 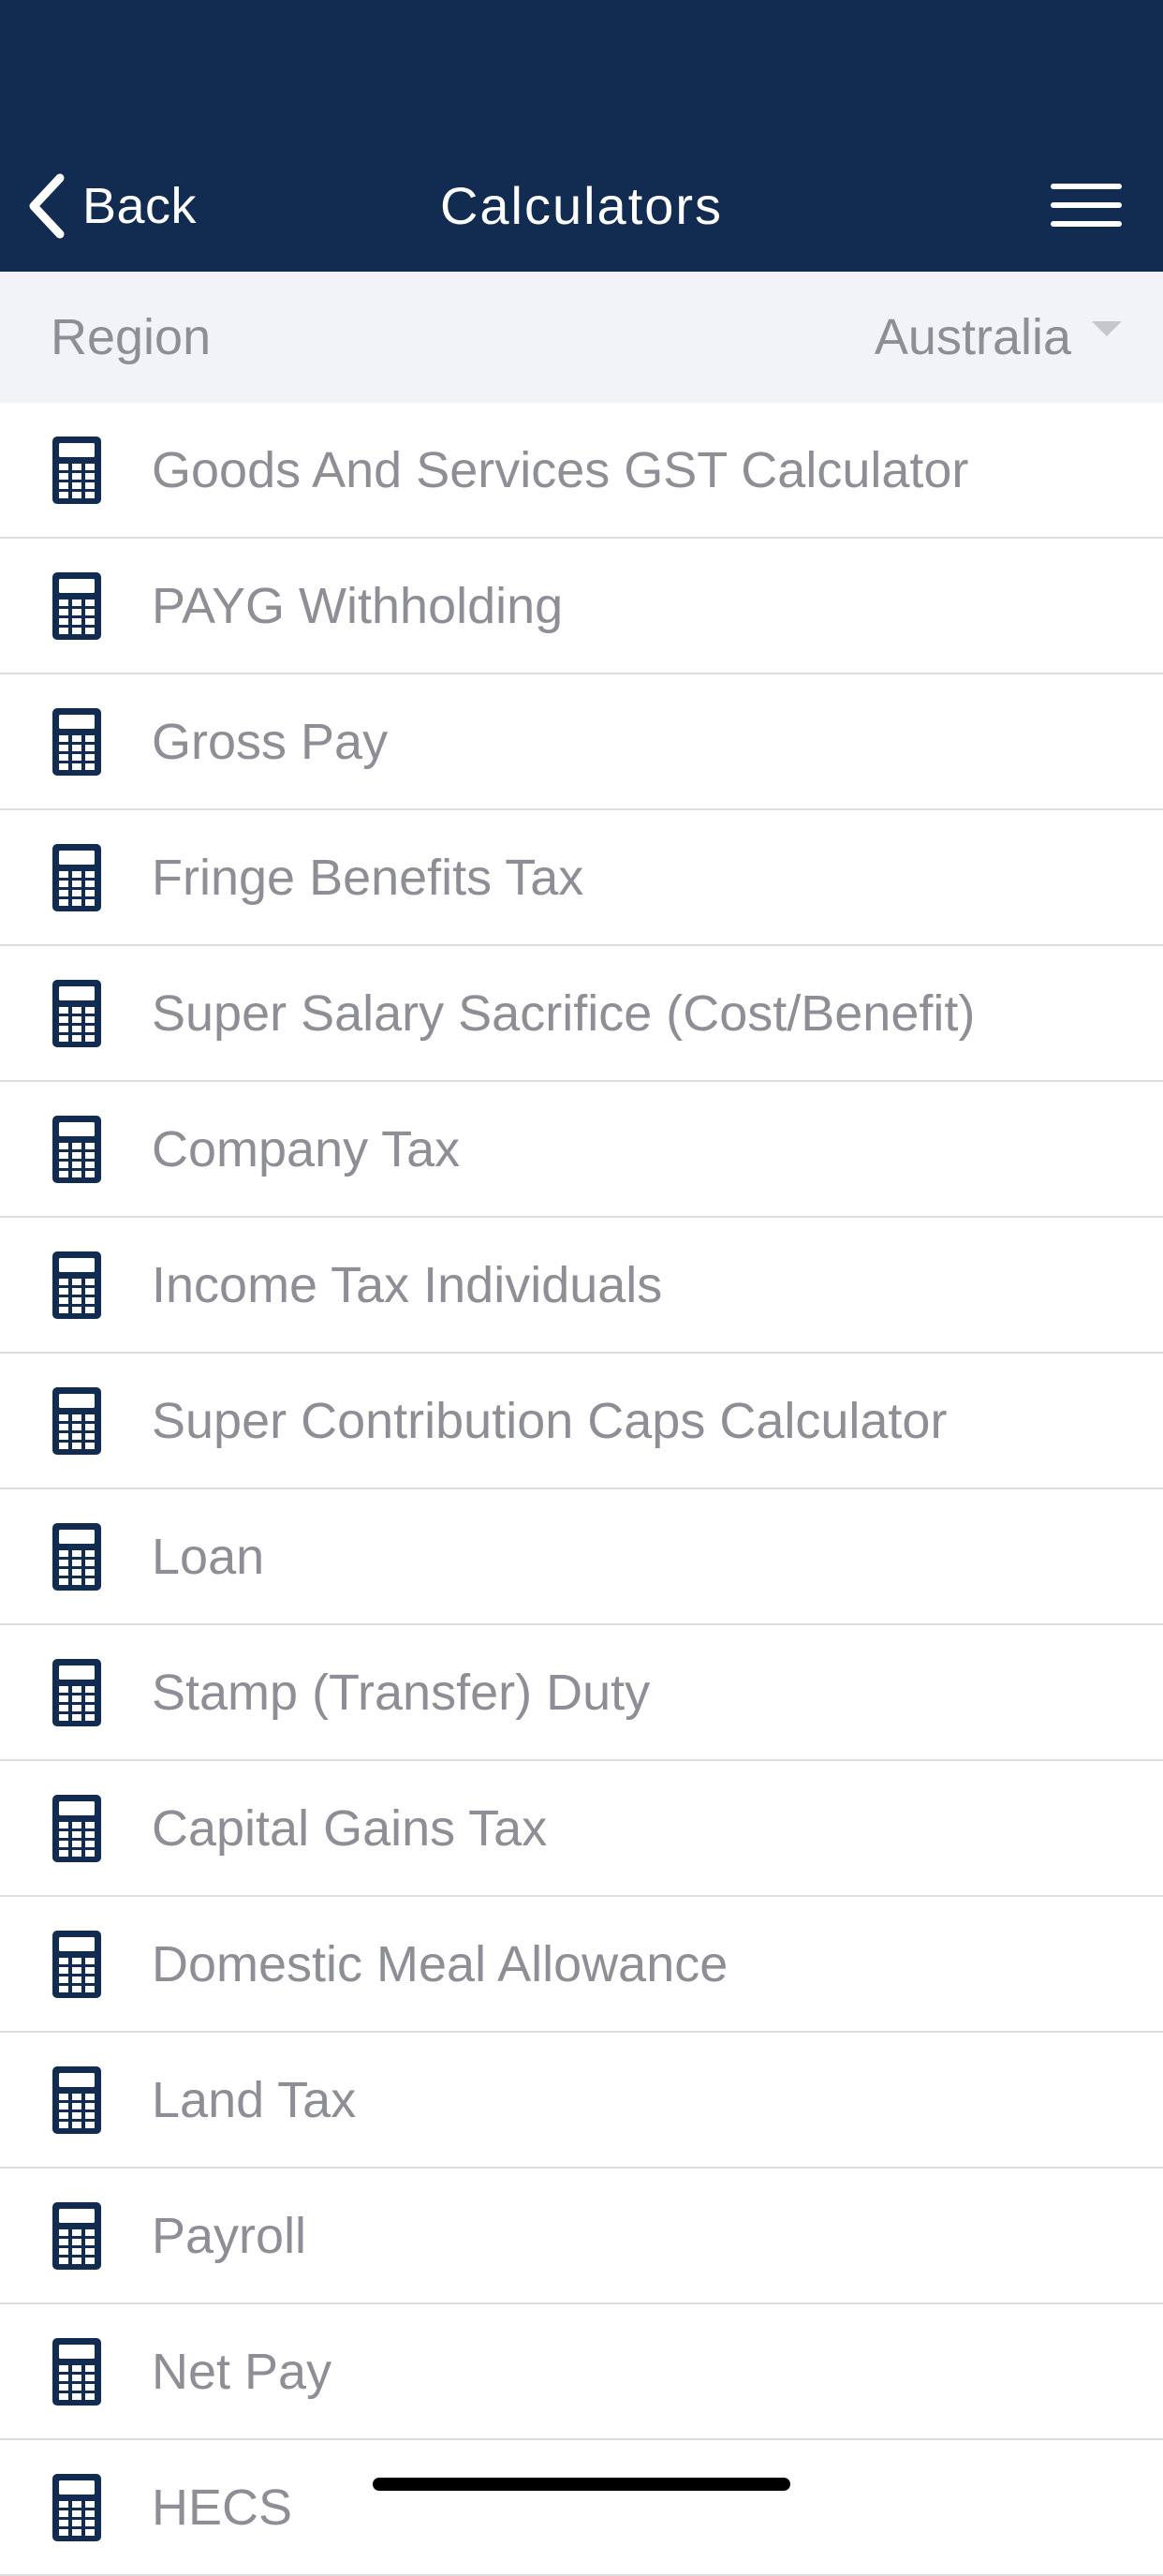 What do you see at coordinates (131, 337) in the screenshot?
I see `region-label: Region` at bounding box center [131, 337].